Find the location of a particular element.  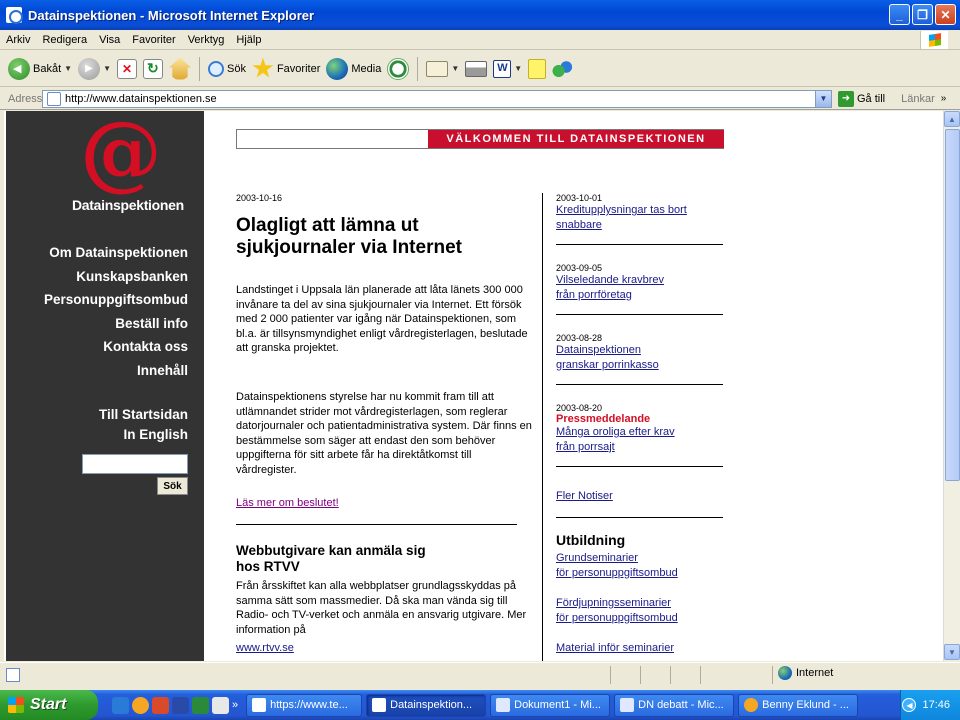

news-link: Kreditupplysningar tas bort snabbare is located at coordinates (640, 217).